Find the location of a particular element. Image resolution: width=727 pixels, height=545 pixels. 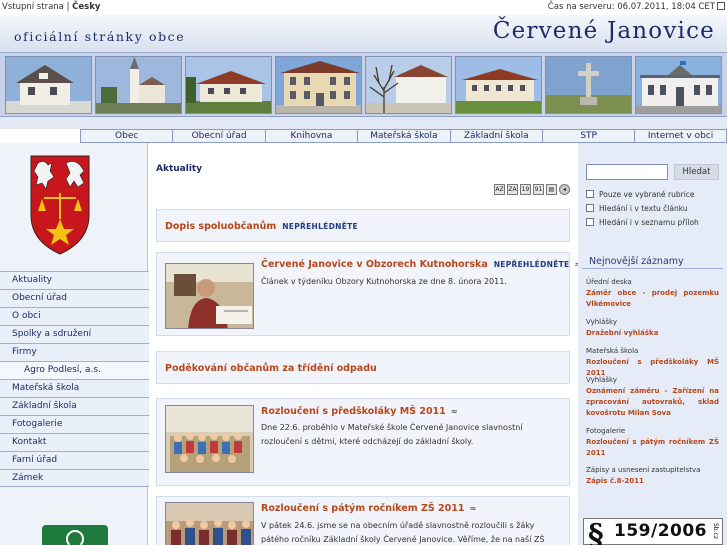

entry-link: Dražební vyhláška is located at coordinates (652, 333).